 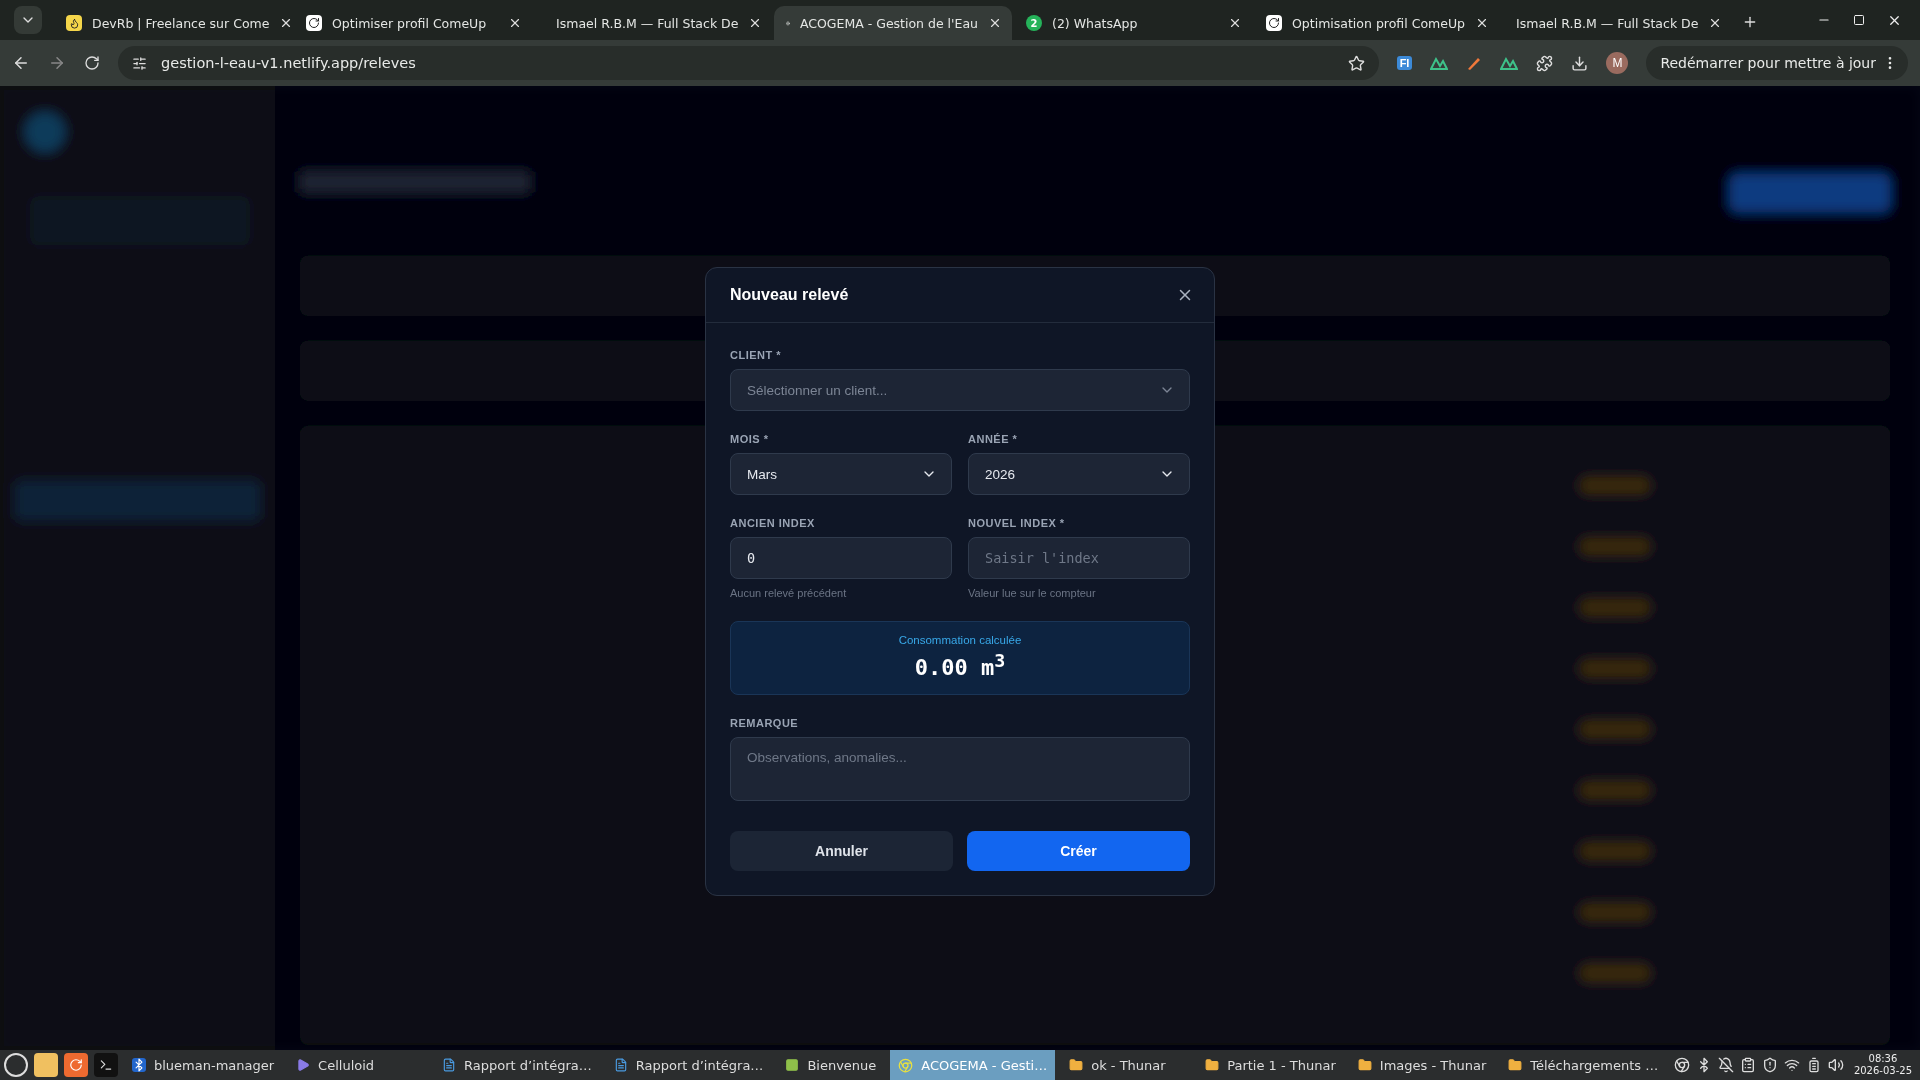 What do you see at coordinates (1882, 1071) in the screenshot?
I see `clock-date: 2026-03-25` at bounding box center [1882, 1071].